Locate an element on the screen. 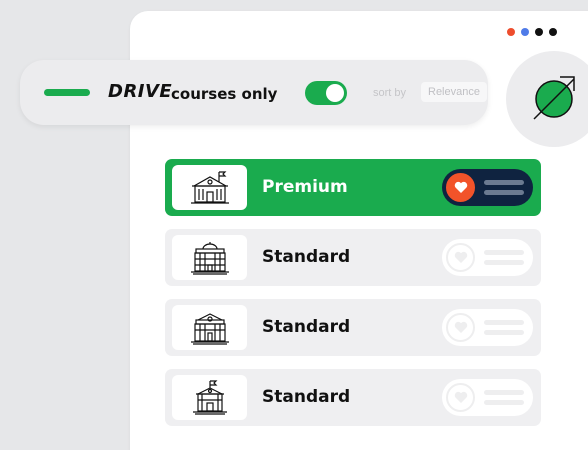 This screenshot has height=450, width=588. institute-building-icon is located at coordinates (209, 328).